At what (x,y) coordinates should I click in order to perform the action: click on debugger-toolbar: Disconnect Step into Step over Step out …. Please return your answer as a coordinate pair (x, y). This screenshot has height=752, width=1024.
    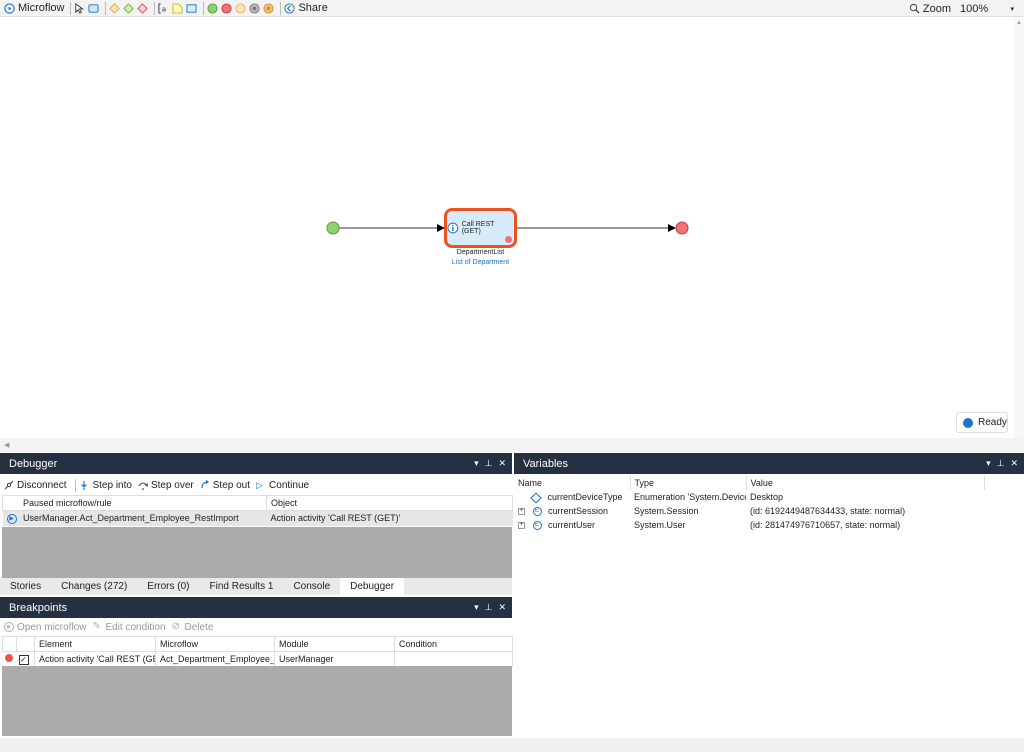
    Looking at the image, I should click on (256, 485).